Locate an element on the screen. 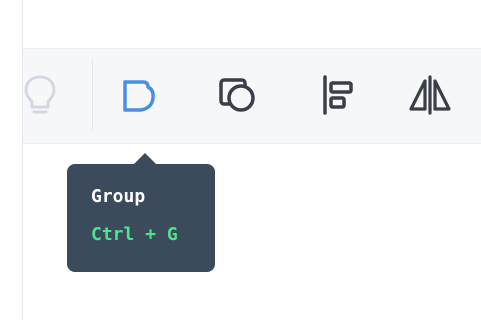 The image size is (481, 320). align-left-icon is located at coordinates (338, 95).